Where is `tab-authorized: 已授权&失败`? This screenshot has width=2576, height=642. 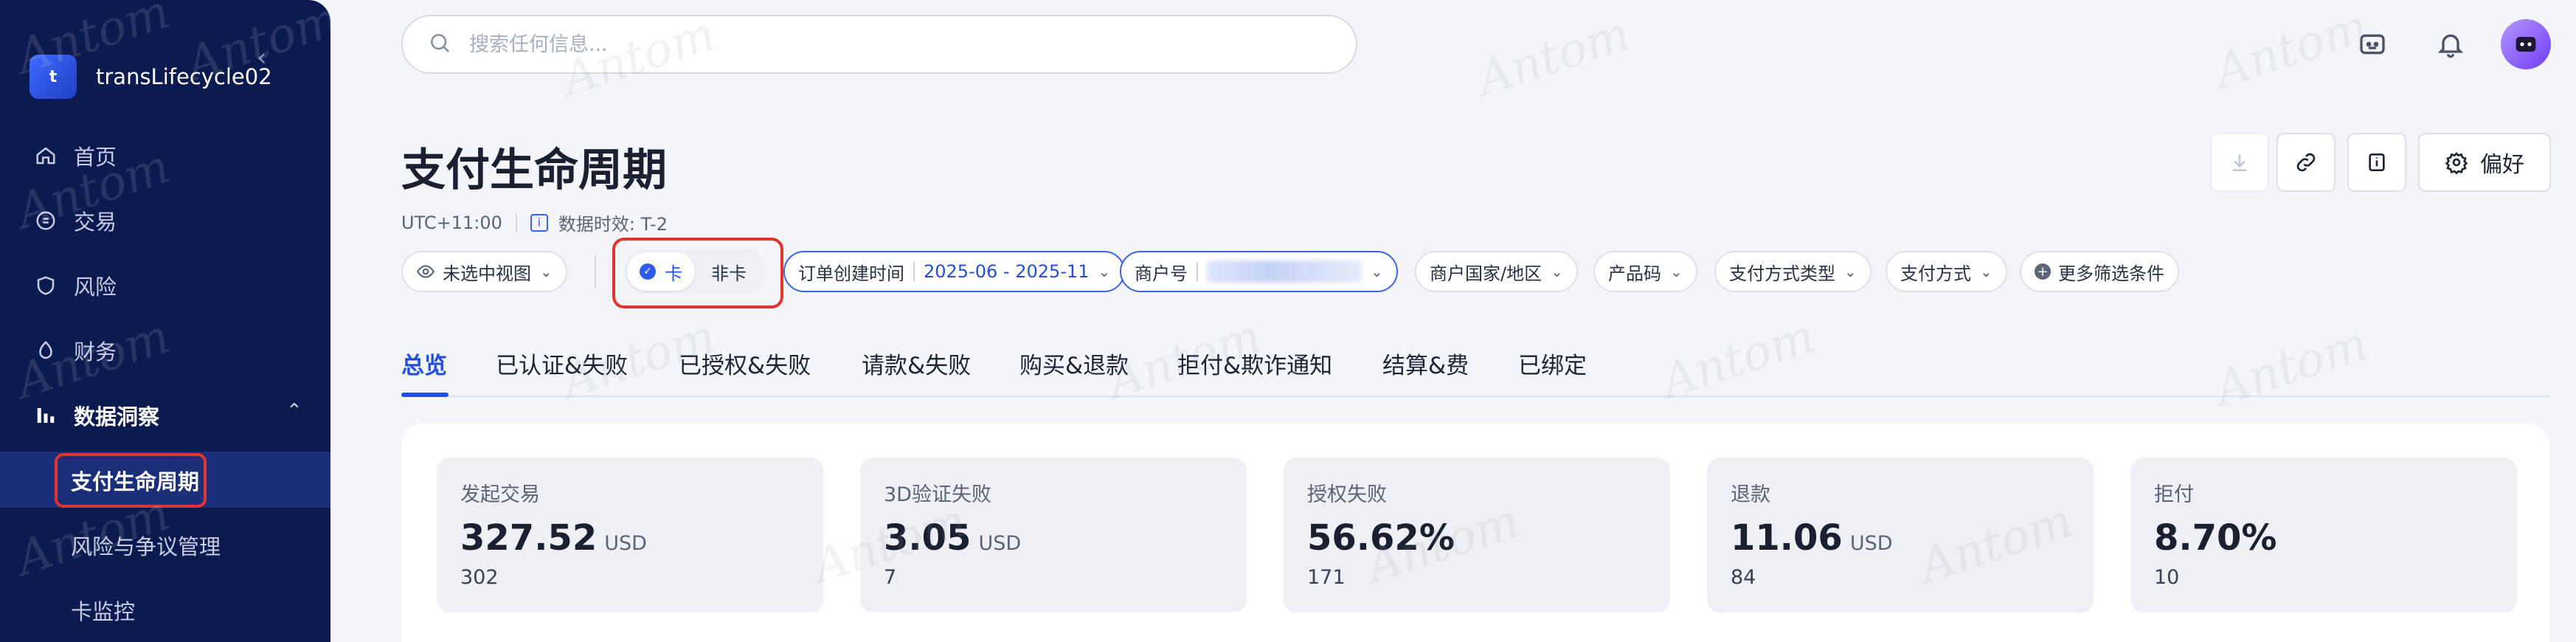 tab-authorized: 已授权&失败 is located at coordinates (745, 364).